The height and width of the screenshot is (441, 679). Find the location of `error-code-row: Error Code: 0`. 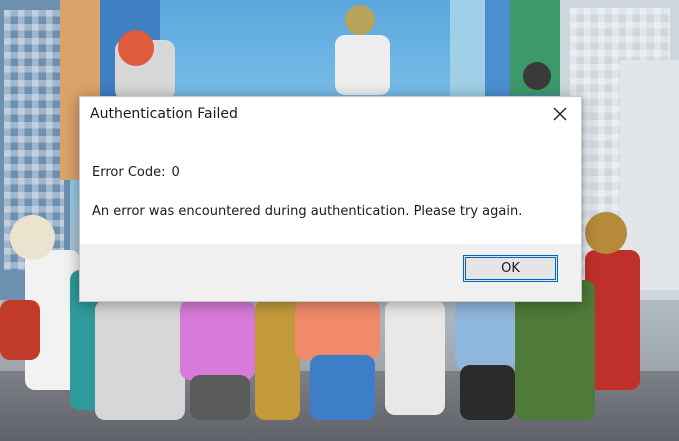

error-code-row: Error Code: 0 is located at coordinates (136, 172).